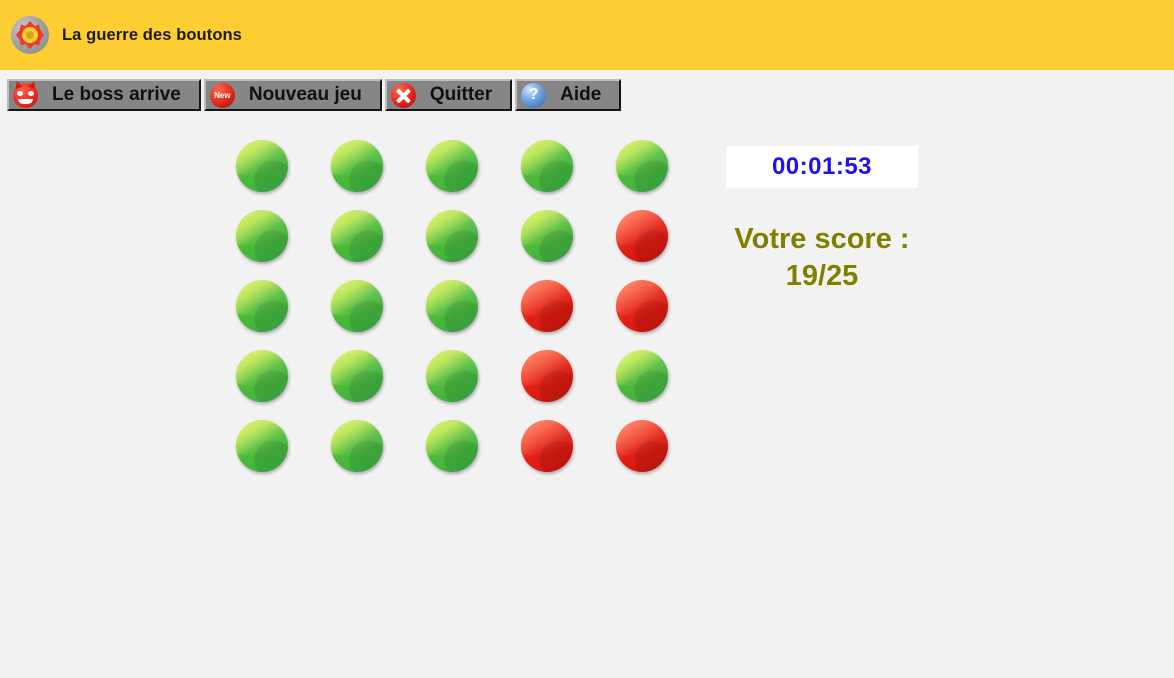  Describe the element at coordinates (822, 258) in the screenshot. I see `score-display: Votre score : 19/25` at that location.